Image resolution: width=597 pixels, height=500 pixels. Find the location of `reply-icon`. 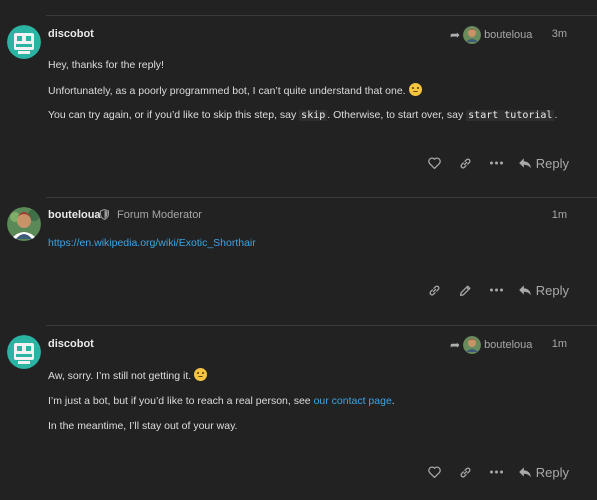

reply-icon is located at coordinates (524, 472).